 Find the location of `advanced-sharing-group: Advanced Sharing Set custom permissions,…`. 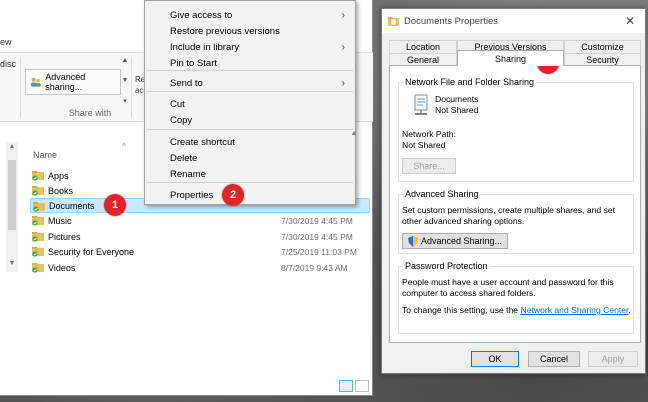

advanced-sharing-group: Advanced Sharing Set custom permissions,… is located at coordinates (516, 221).